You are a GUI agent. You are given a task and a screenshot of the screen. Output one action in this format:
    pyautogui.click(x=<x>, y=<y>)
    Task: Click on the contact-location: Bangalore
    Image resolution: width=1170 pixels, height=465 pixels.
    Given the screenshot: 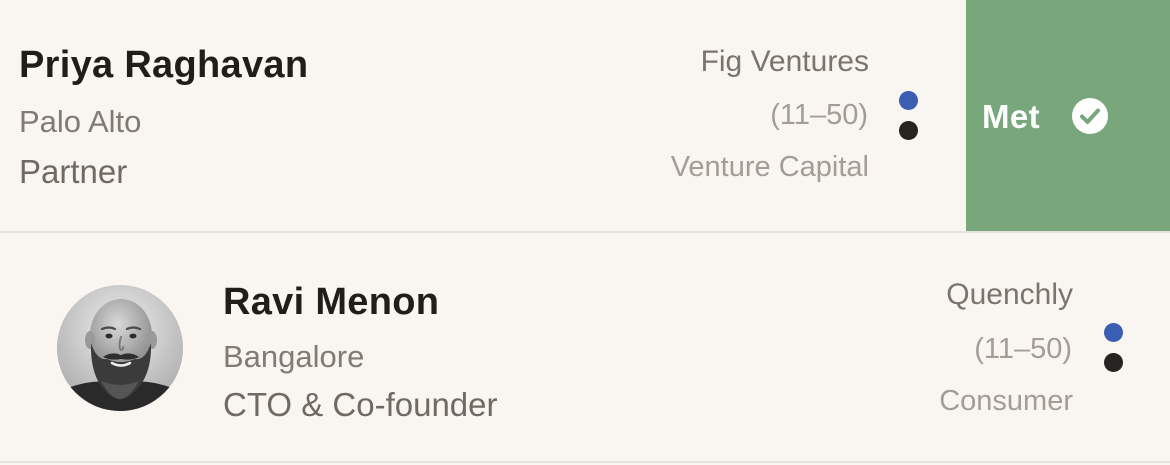 What is the action you would take?
    pyautogui.click(x=294, y=356)
    